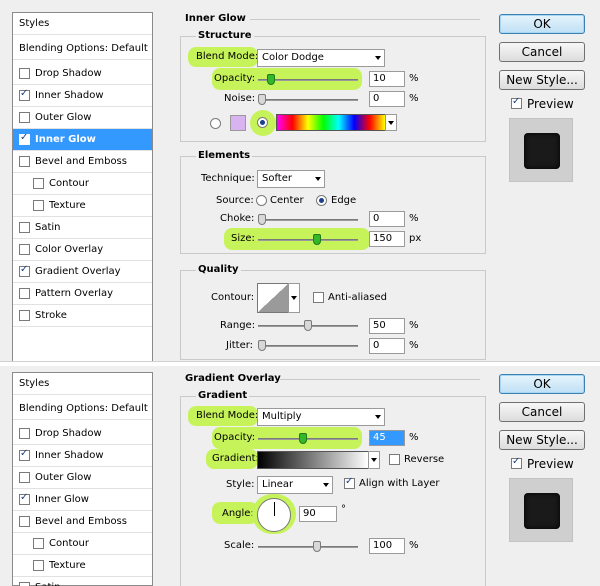 The width and height of the screenshot is (600, 586). I want to click on opacity-input: 10, so click(387, 79).